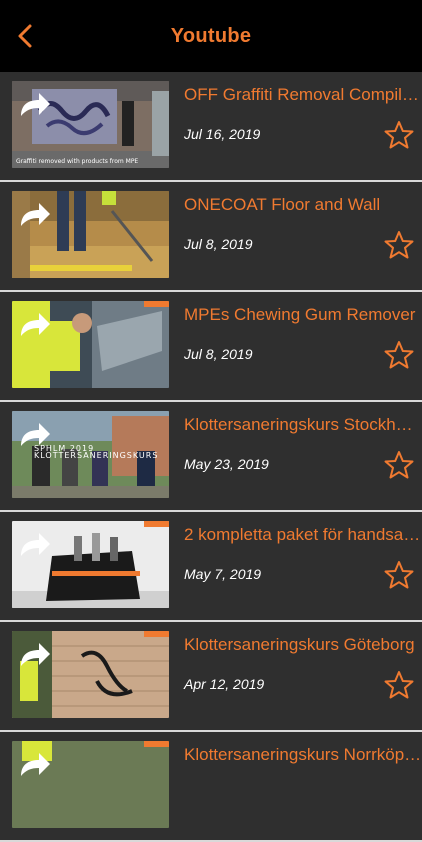  Describe the element at coordinates (96, 452) in the screenshot. I see `thumbnail-caption: SPHLM 2019 KLOTTERSANERINGSKURS` at that location.